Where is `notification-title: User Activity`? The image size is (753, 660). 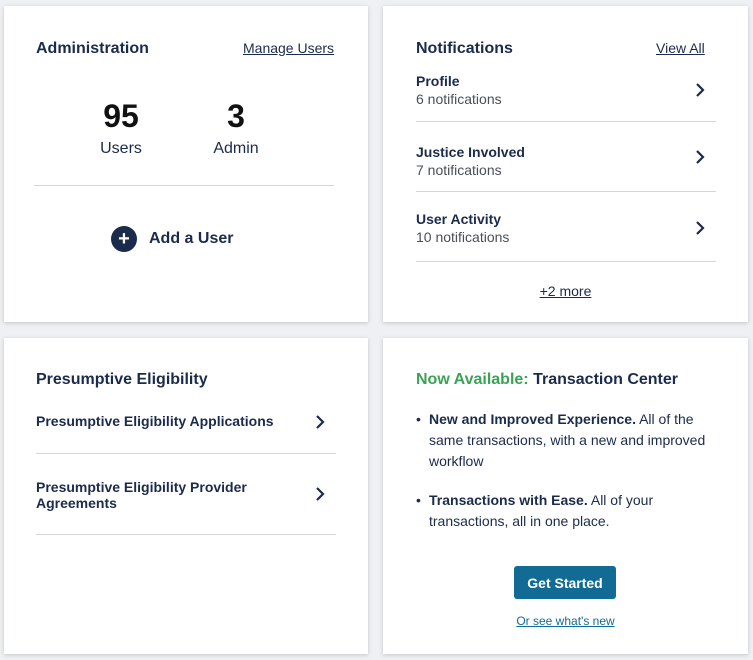
notification-title: User Activity is located at coordinates (459, 219).